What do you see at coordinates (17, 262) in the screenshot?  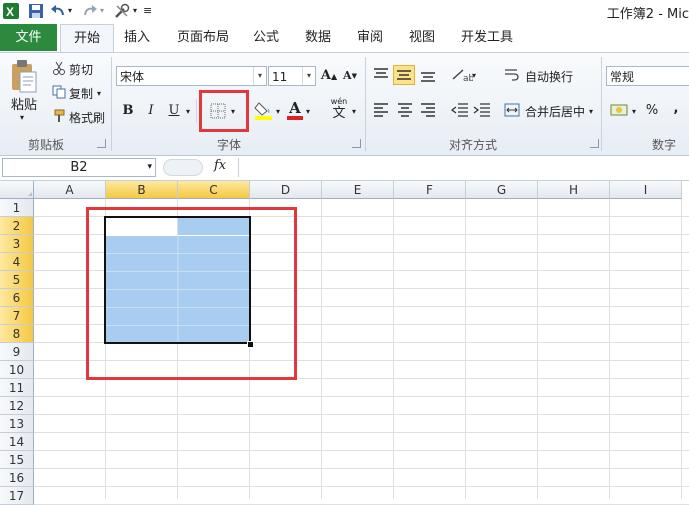 I see `row-header-4: 4` at bounding box center [17, 262].